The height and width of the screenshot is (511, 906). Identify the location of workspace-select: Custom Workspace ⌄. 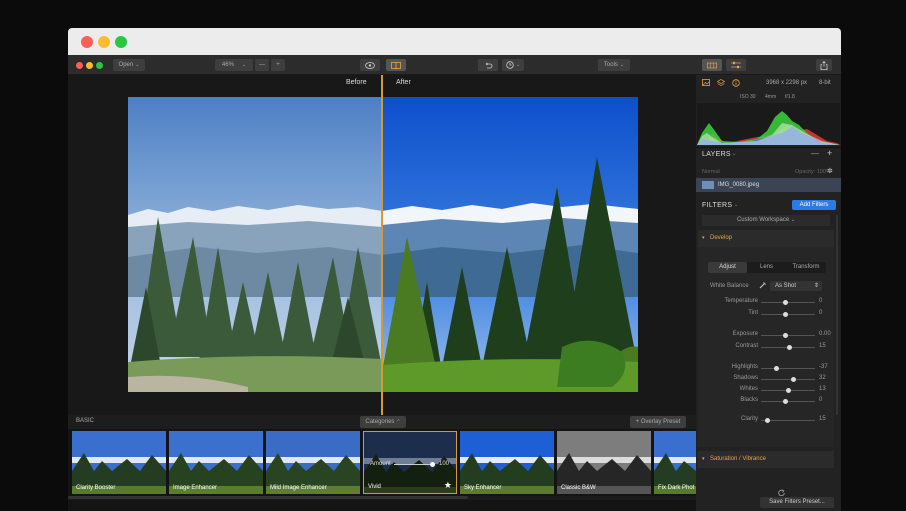
(766, 220).